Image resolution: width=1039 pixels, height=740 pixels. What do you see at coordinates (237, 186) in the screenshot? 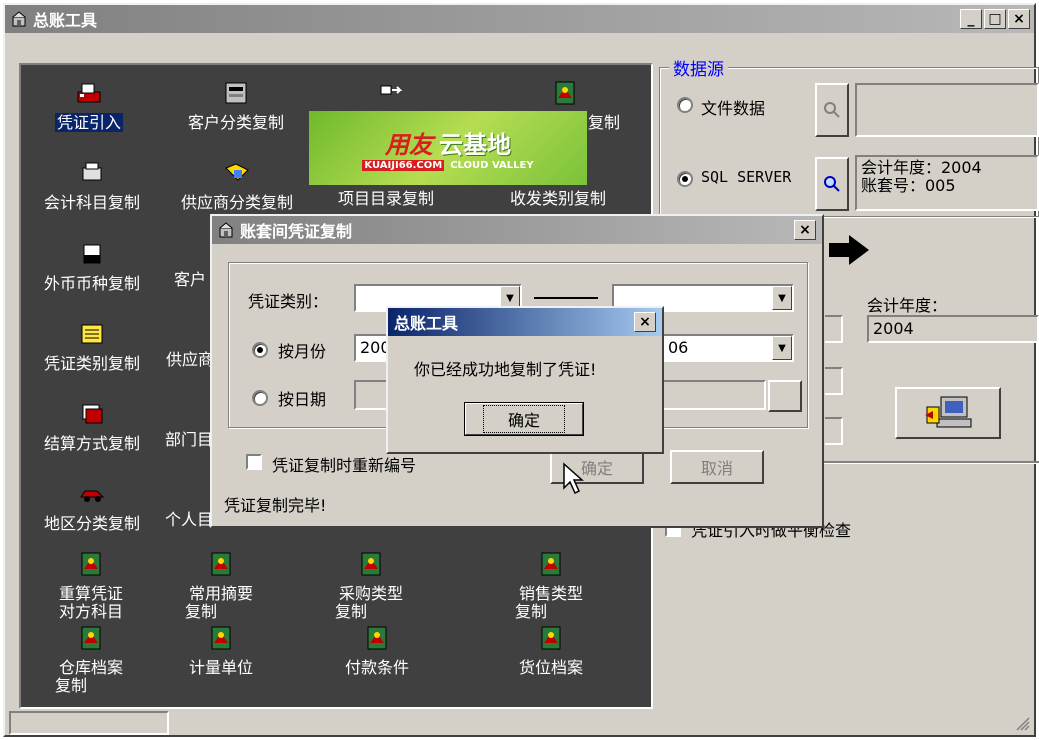
I see `tool-supplier-class-copy: 供应商分类复制` at bounding box center [237, 186].